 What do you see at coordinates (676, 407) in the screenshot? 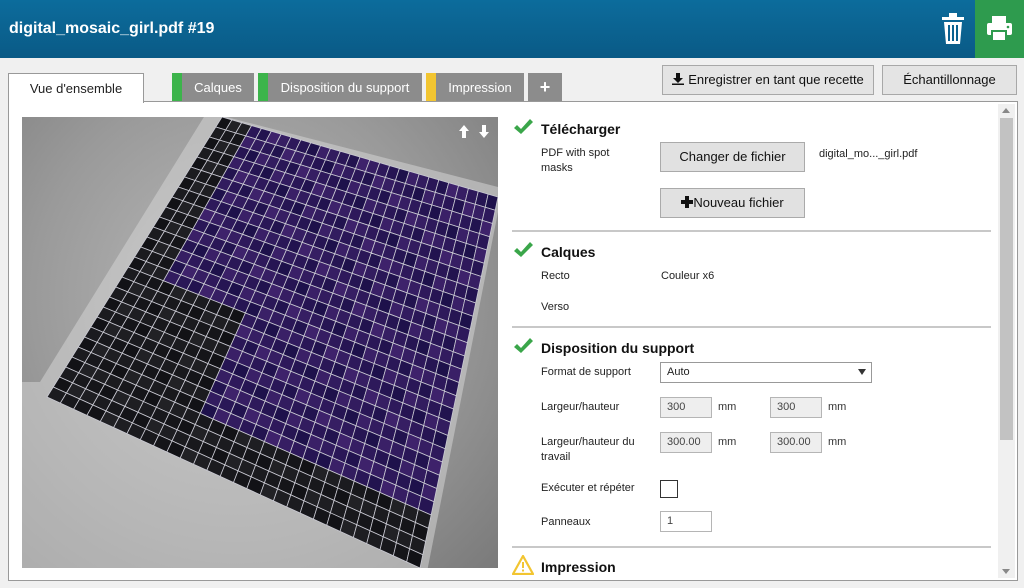
I see `width-value: 300` at bounding box center [676, 407].